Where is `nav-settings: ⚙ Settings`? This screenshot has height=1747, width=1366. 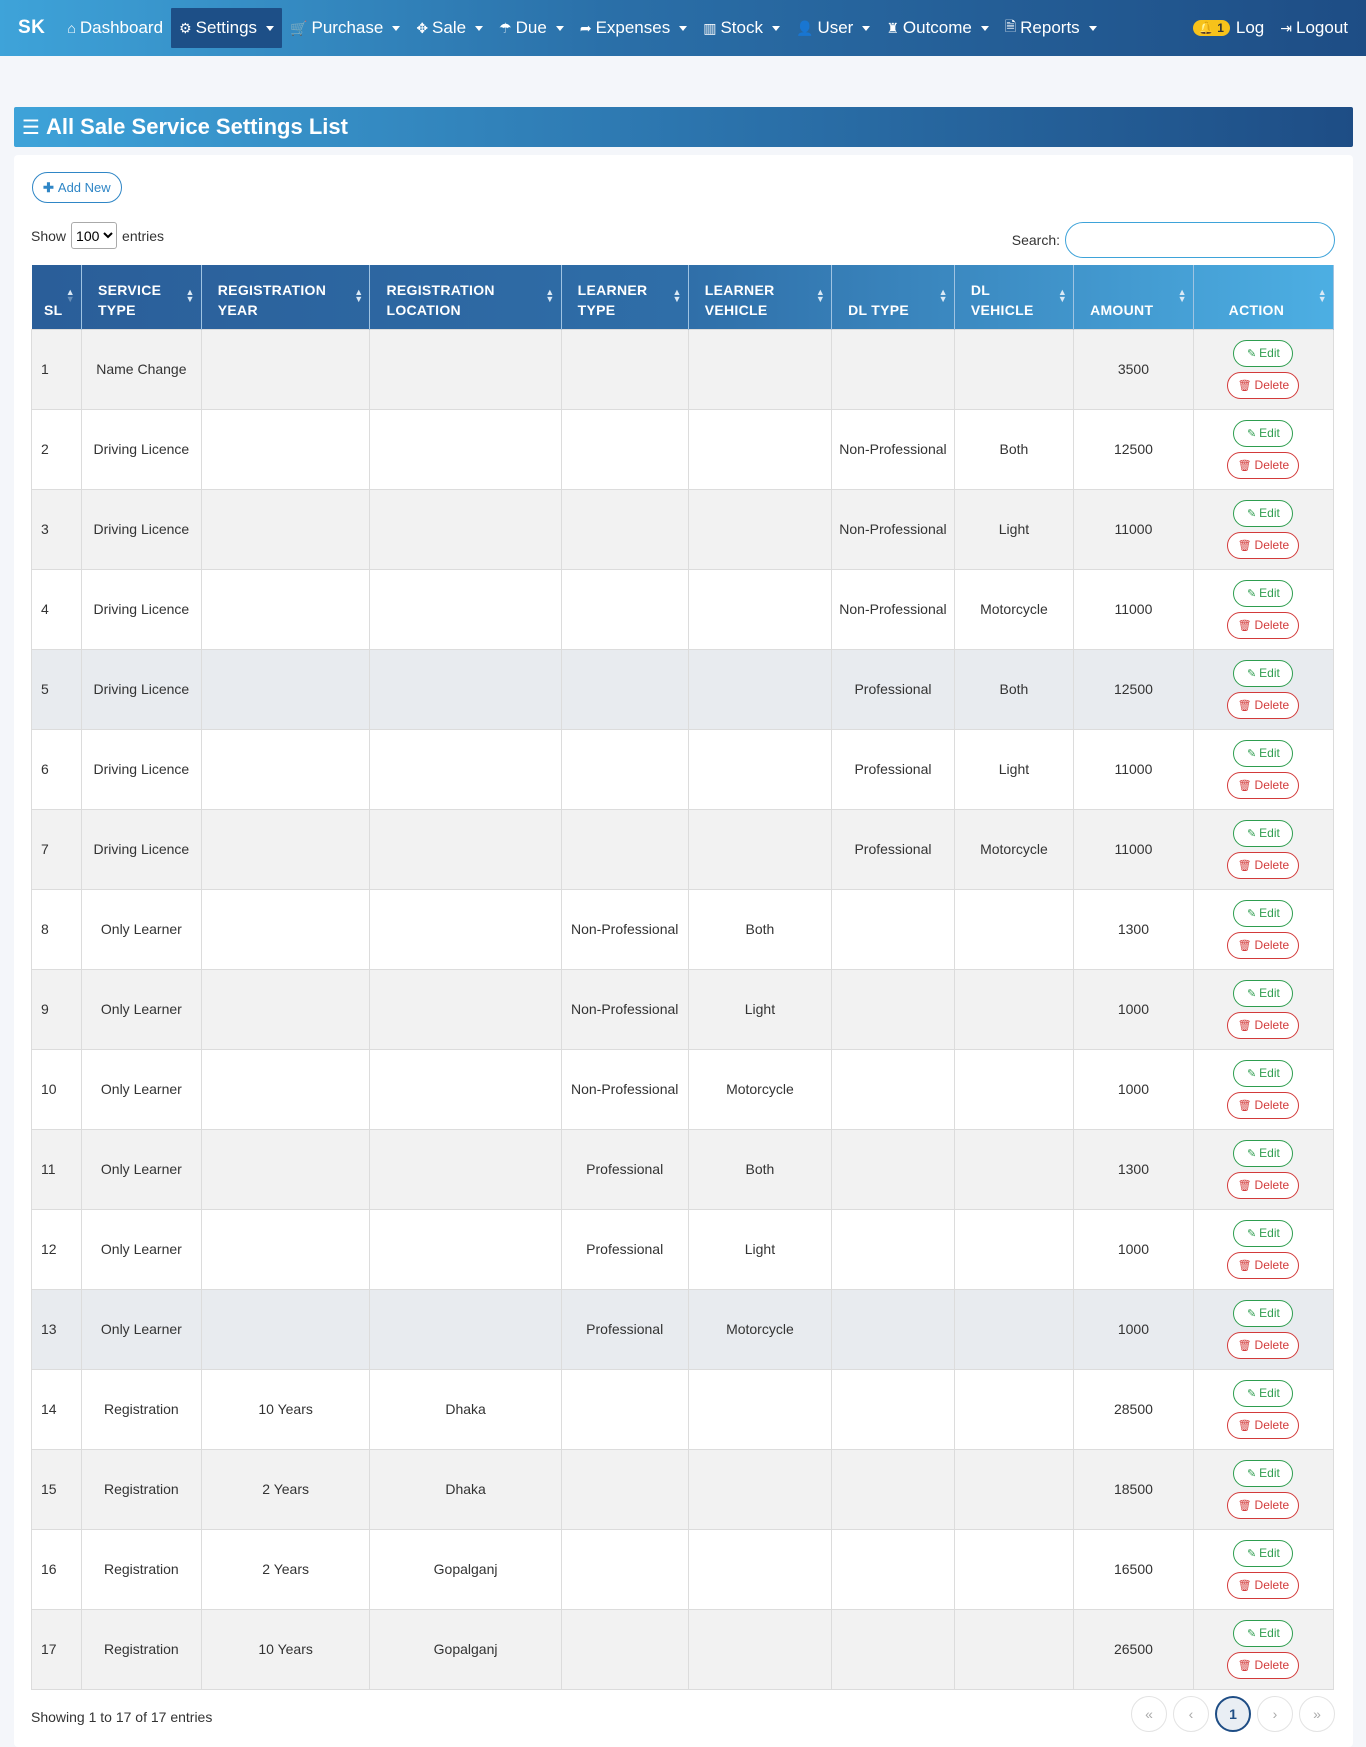 nav-settings: ⚙ Settings is located at coordinates (227, 28).